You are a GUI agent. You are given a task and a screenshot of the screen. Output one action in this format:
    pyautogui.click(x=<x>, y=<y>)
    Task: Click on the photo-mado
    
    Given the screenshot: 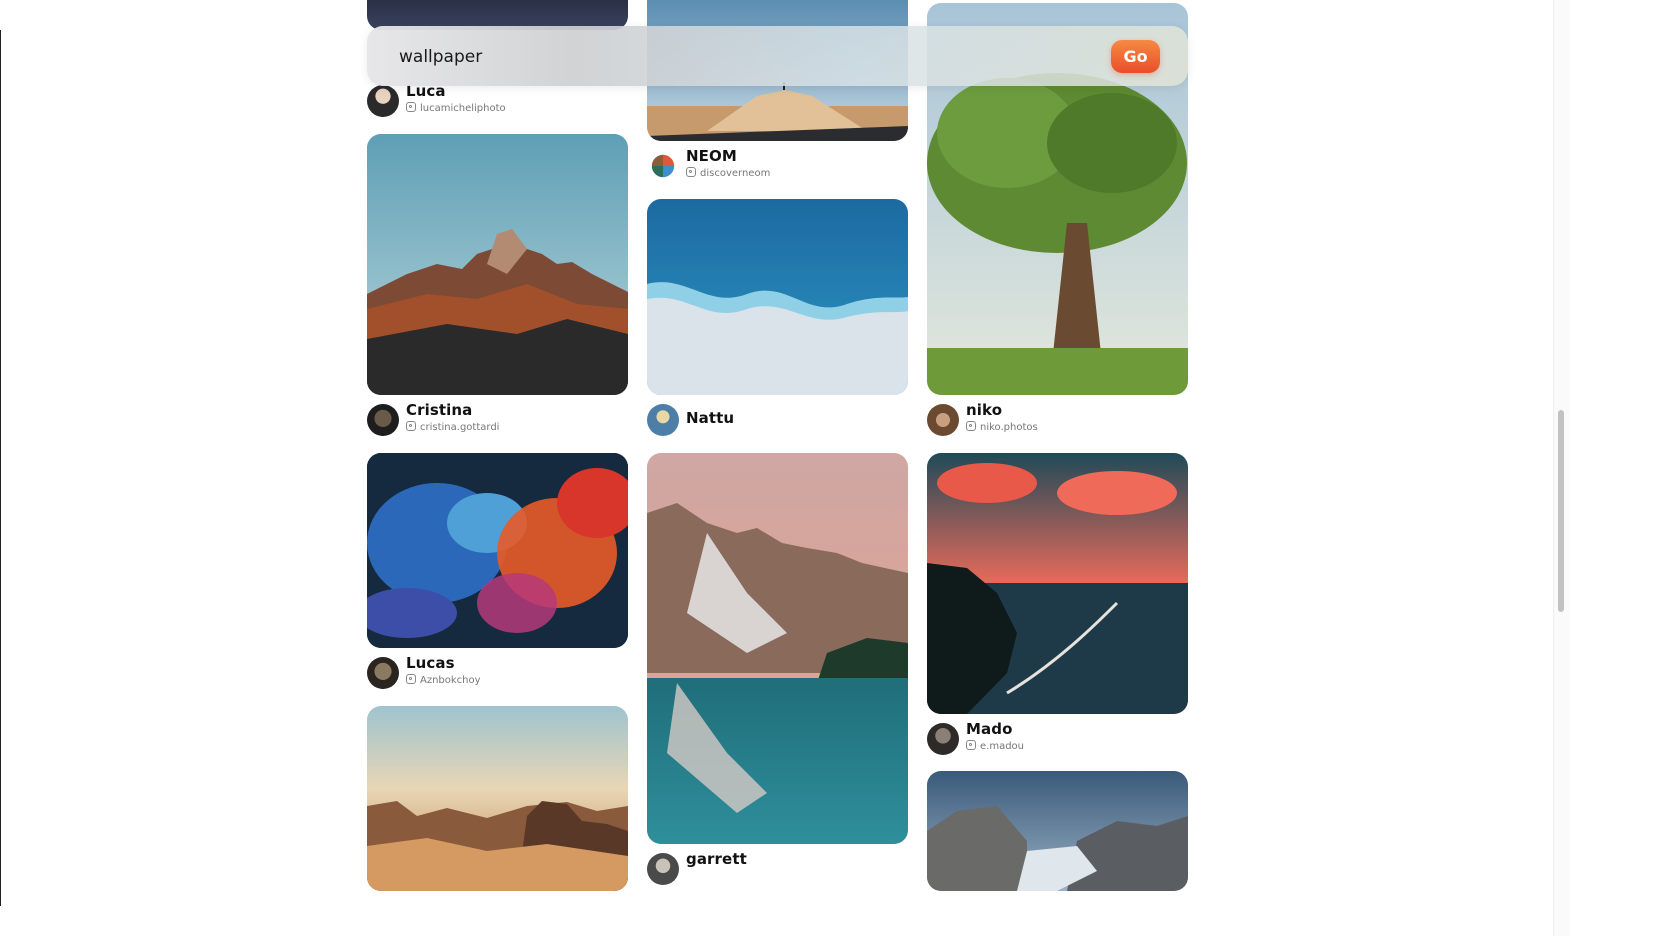 What is the action you would take?
    pyautogui.click(x=1057, y=583)
    